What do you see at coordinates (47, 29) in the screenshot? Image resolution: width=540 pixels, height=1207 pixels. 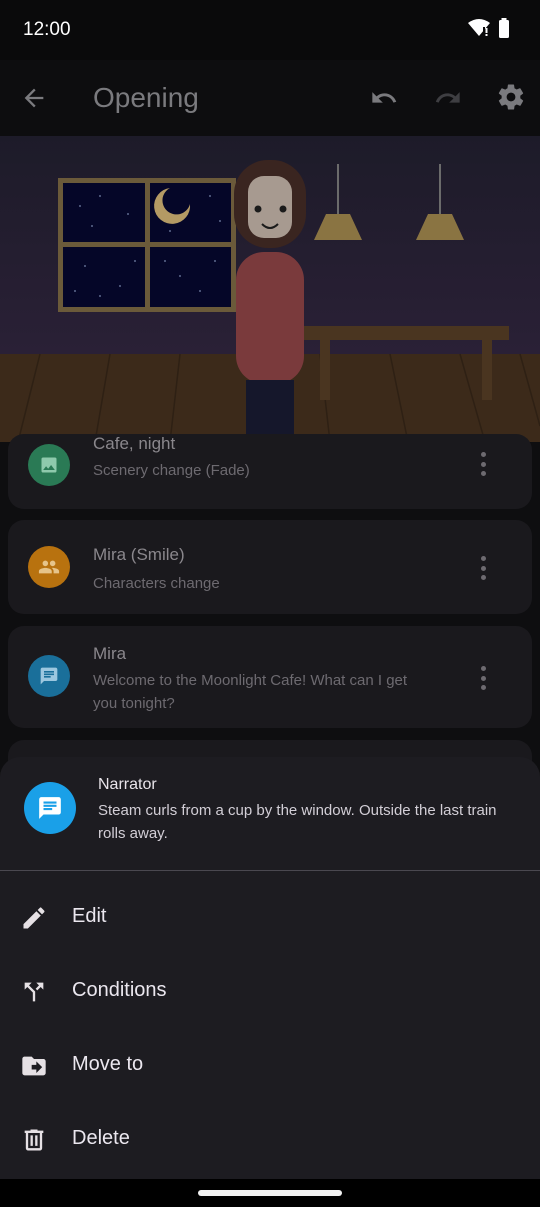 I see `status-time: 12:00` at bounding box center [47, 29].